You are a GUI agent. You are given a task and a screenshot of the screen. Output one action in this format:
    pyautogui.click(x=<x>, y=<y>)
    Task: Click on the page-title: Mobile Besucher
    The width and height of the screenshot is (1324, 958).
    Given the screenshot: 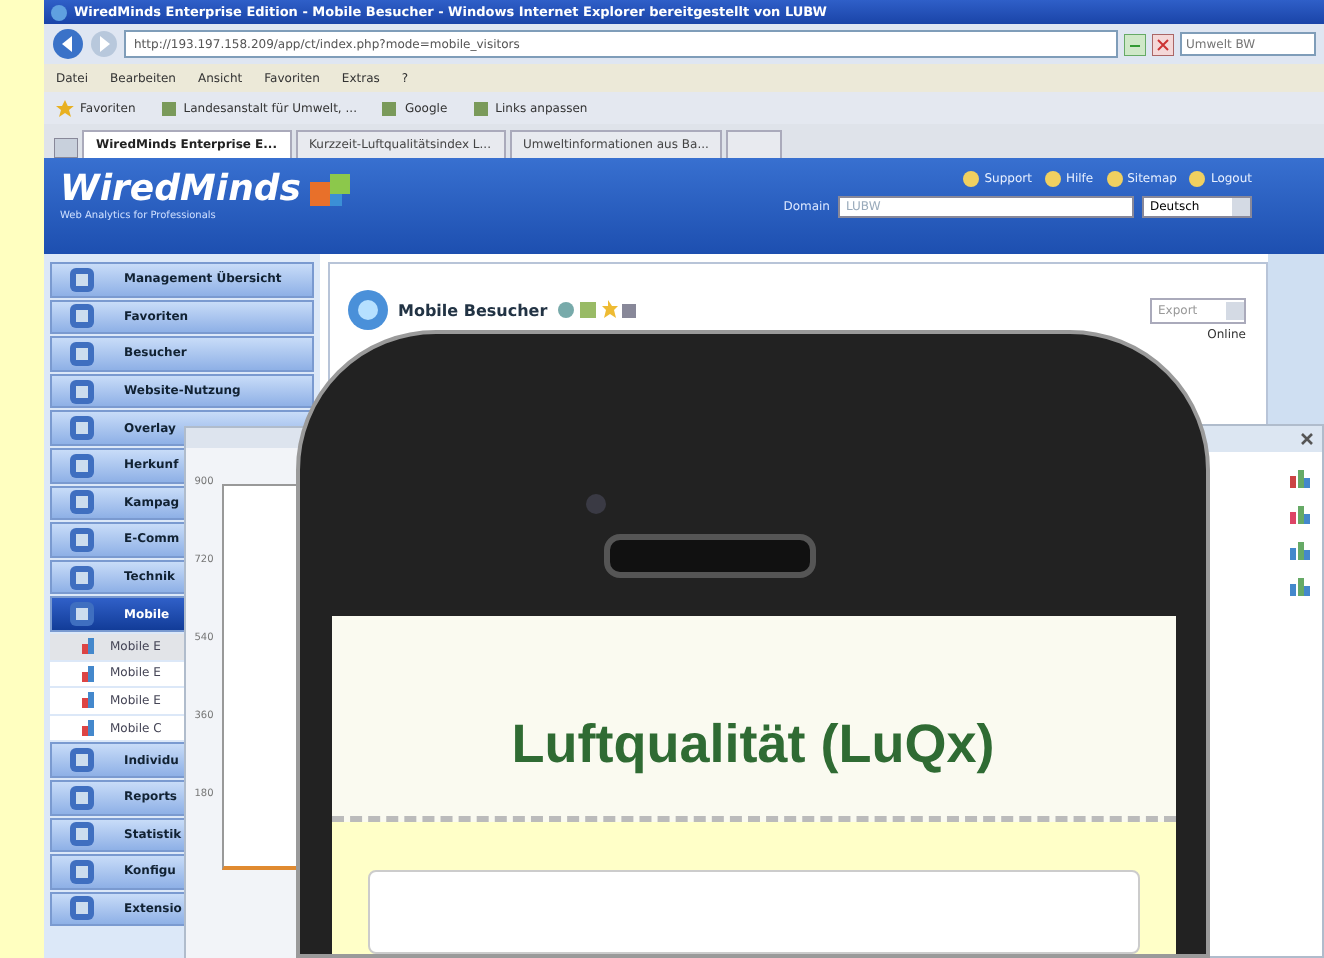 What is the action you would take?
    pyautogui.click(x=473, y=310)
    